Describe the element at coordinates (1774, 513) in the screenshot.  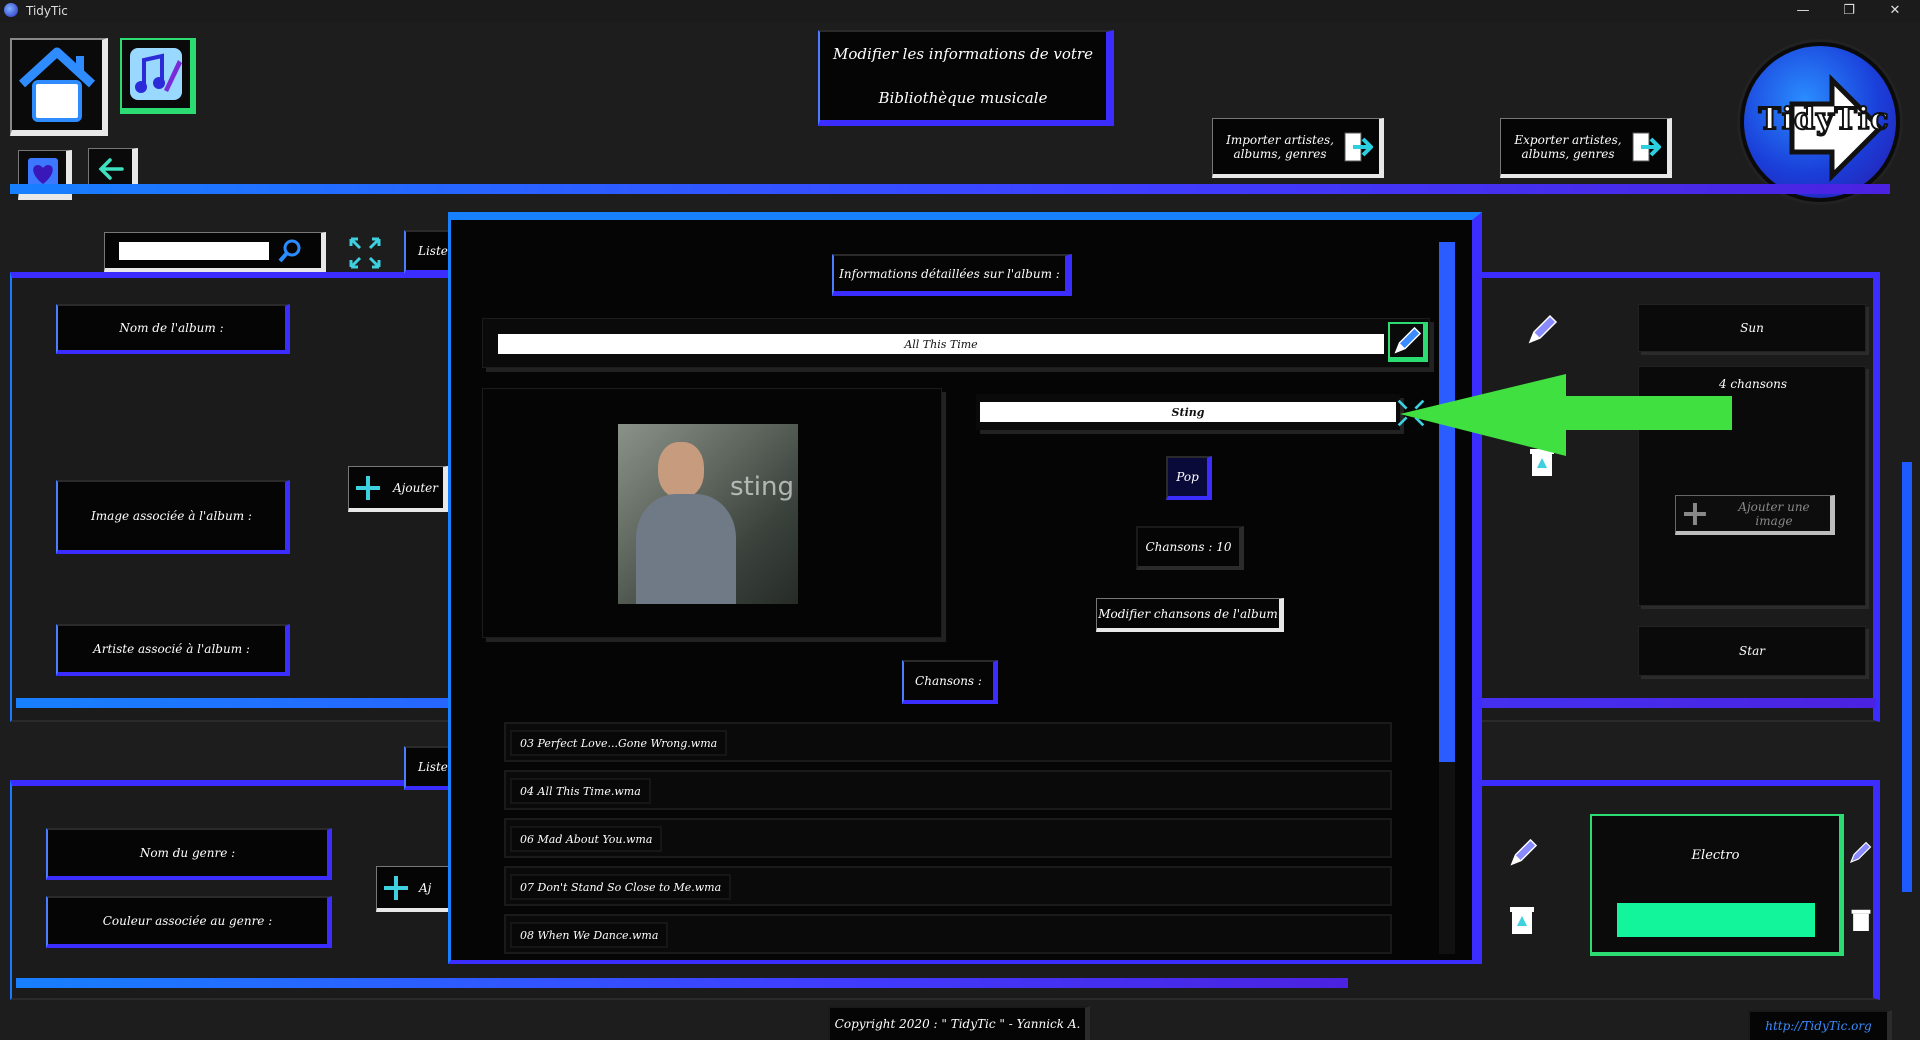
I see `add-image-label: Ajouter une image` at that location.